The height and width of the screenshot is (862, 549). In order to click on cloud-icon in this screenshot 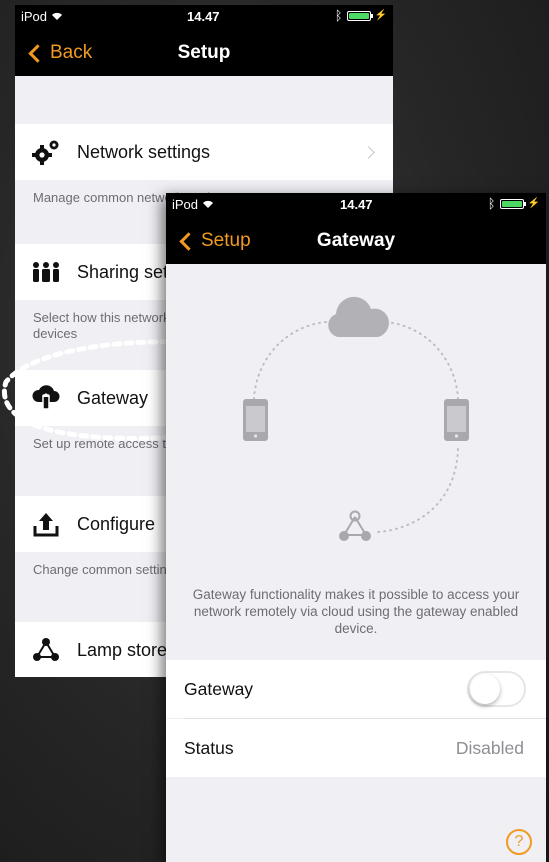, I will do `click(358, 316)`.